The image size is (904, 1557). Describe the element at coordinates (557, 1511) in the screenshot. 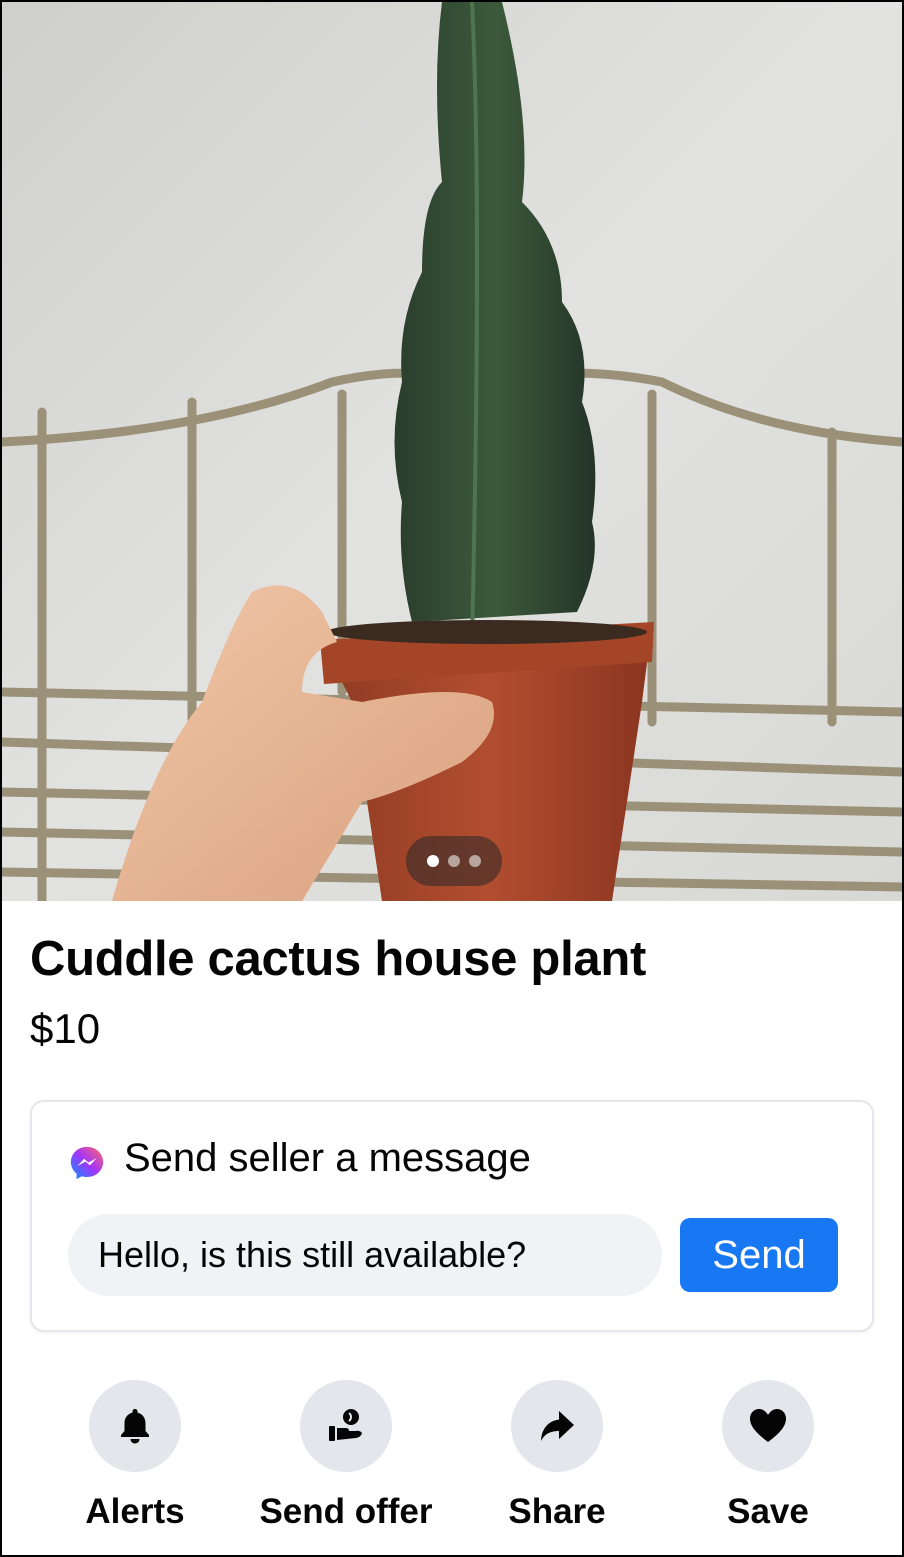

I see `share-label: Share` at that location.